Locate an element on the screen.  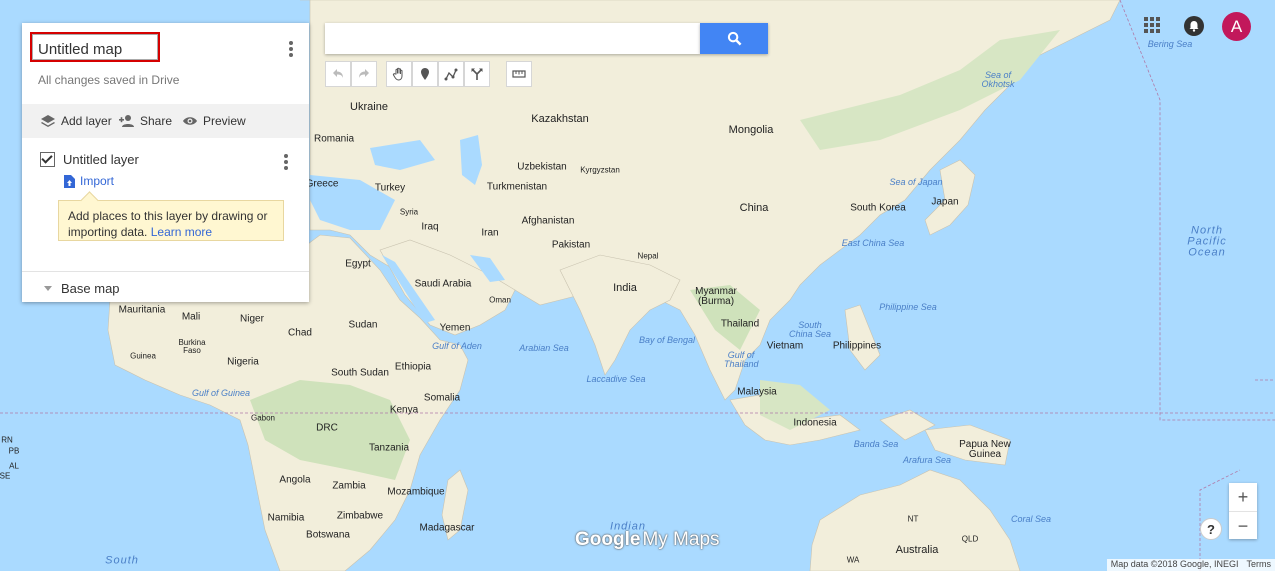
base-map-toggle: Base map is located at coordinates (82, 288).